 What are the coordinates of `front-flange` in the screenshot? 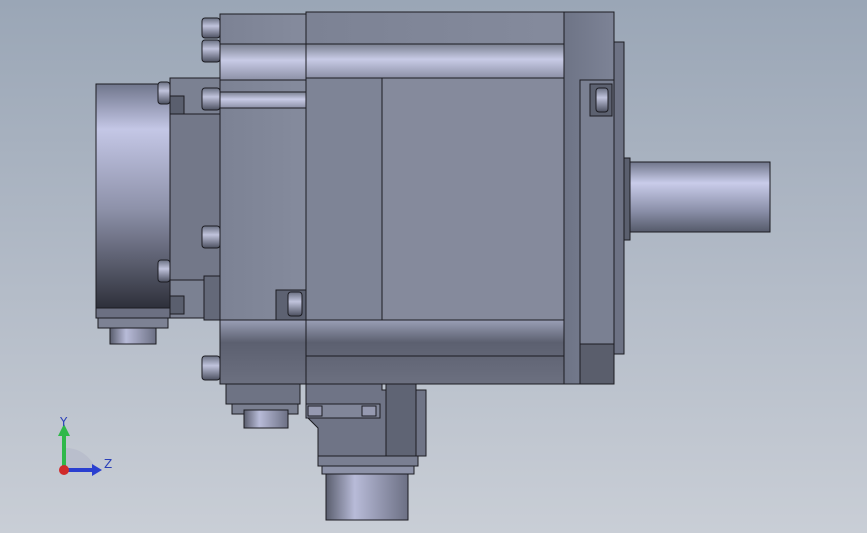 It's located at (594, 198).